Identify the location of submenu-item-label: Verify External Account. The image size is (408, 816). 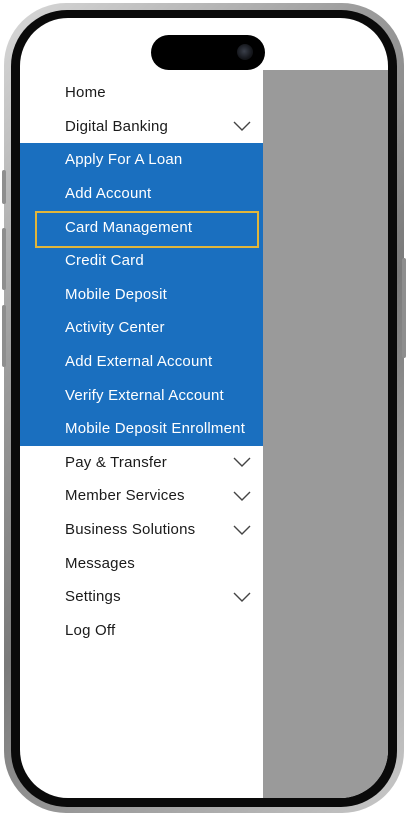
(144, 395).